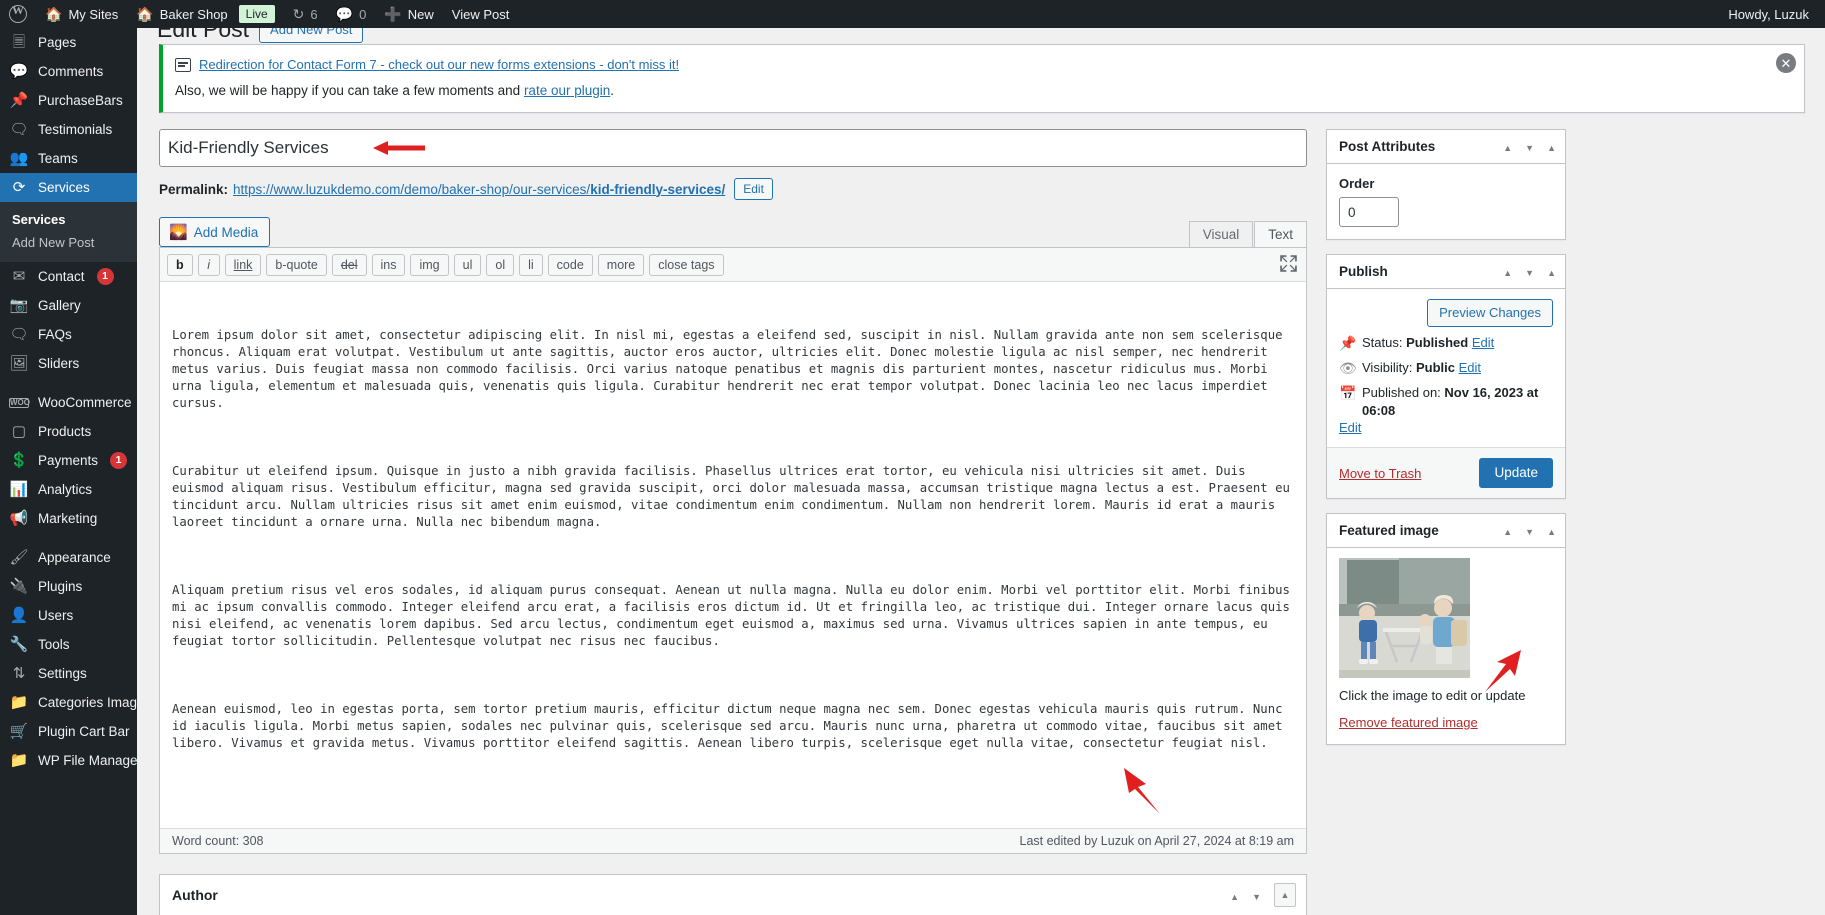 Image resolution: width=1825 pixels, height=915 pixels. I want to click on tab-text: Text, so click(1280, 234).